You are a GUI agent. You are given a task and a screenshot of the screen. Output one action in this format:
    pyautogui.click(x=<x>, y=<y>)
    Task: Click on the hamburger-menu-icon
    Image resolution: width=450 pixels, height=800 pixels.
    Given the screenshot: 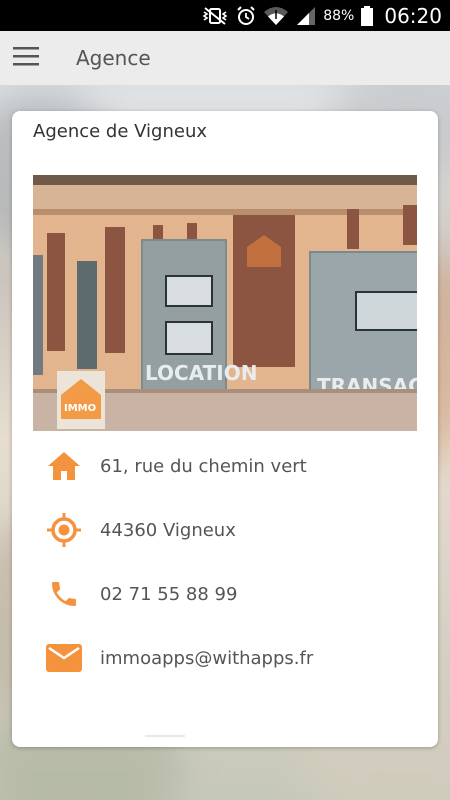 What is the action you would take?
    pyautogui.click(x=26, y=58)
    